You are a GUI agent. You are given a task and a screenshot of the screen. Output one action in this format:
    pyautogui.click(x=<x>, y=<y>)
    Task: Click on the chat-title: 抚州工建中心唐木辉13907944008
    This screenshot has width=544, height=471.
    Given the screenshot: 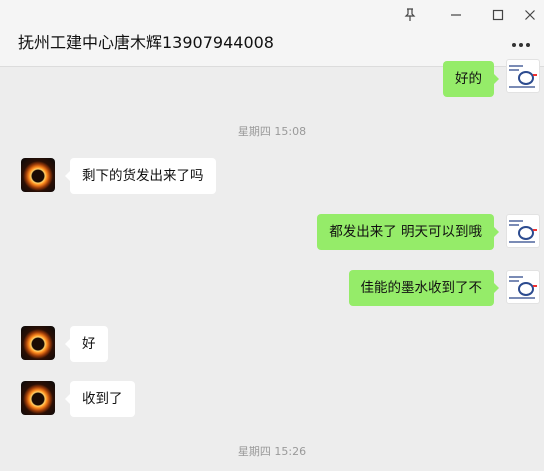 What is the action you would take?
    pyautogui.click(x=146, y=42)
    